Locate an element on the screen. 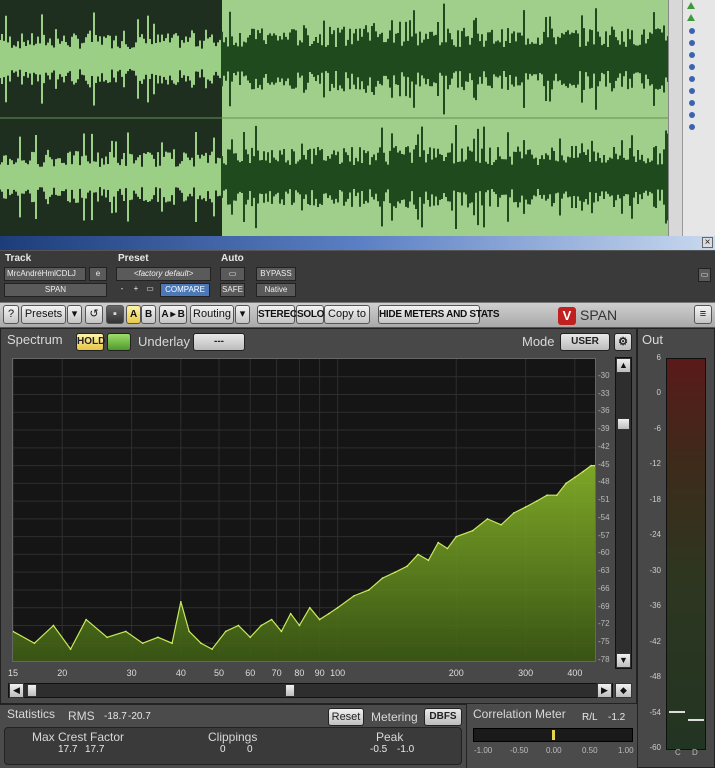  routing-dropdown-icon: ▾ is located at coordinates (242, 314).